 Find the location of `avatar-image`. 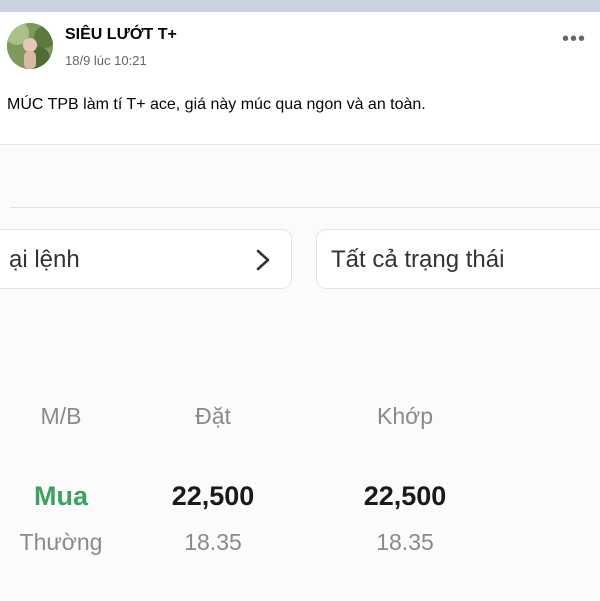

avatar-image is located at coordinates (30, 46).